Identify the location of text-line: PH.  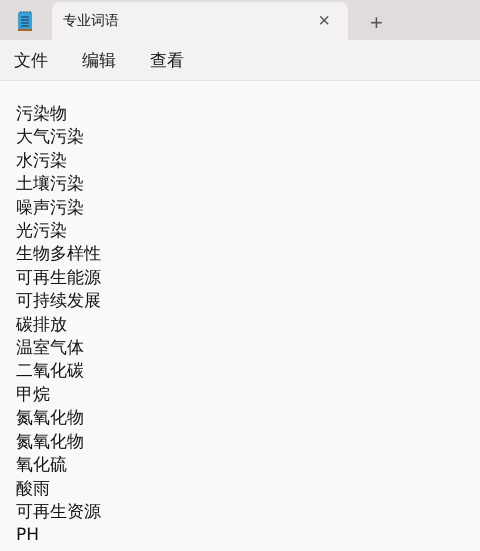
(28, 536).